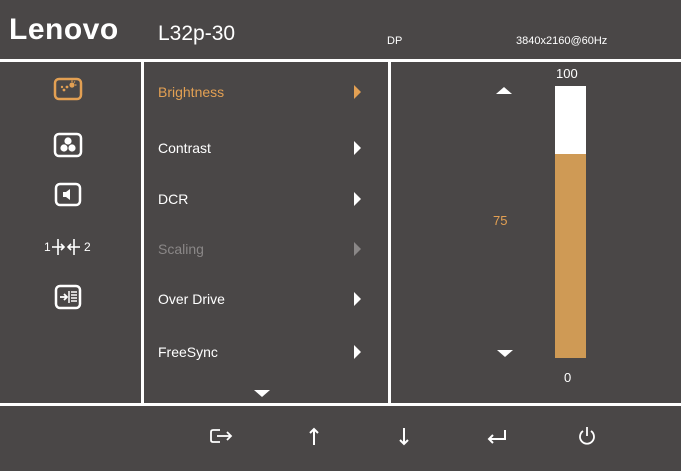  Describe the element at coordinates (263, 199) in the screenshot. I see `menu-item-dcr: DCR` at that location.